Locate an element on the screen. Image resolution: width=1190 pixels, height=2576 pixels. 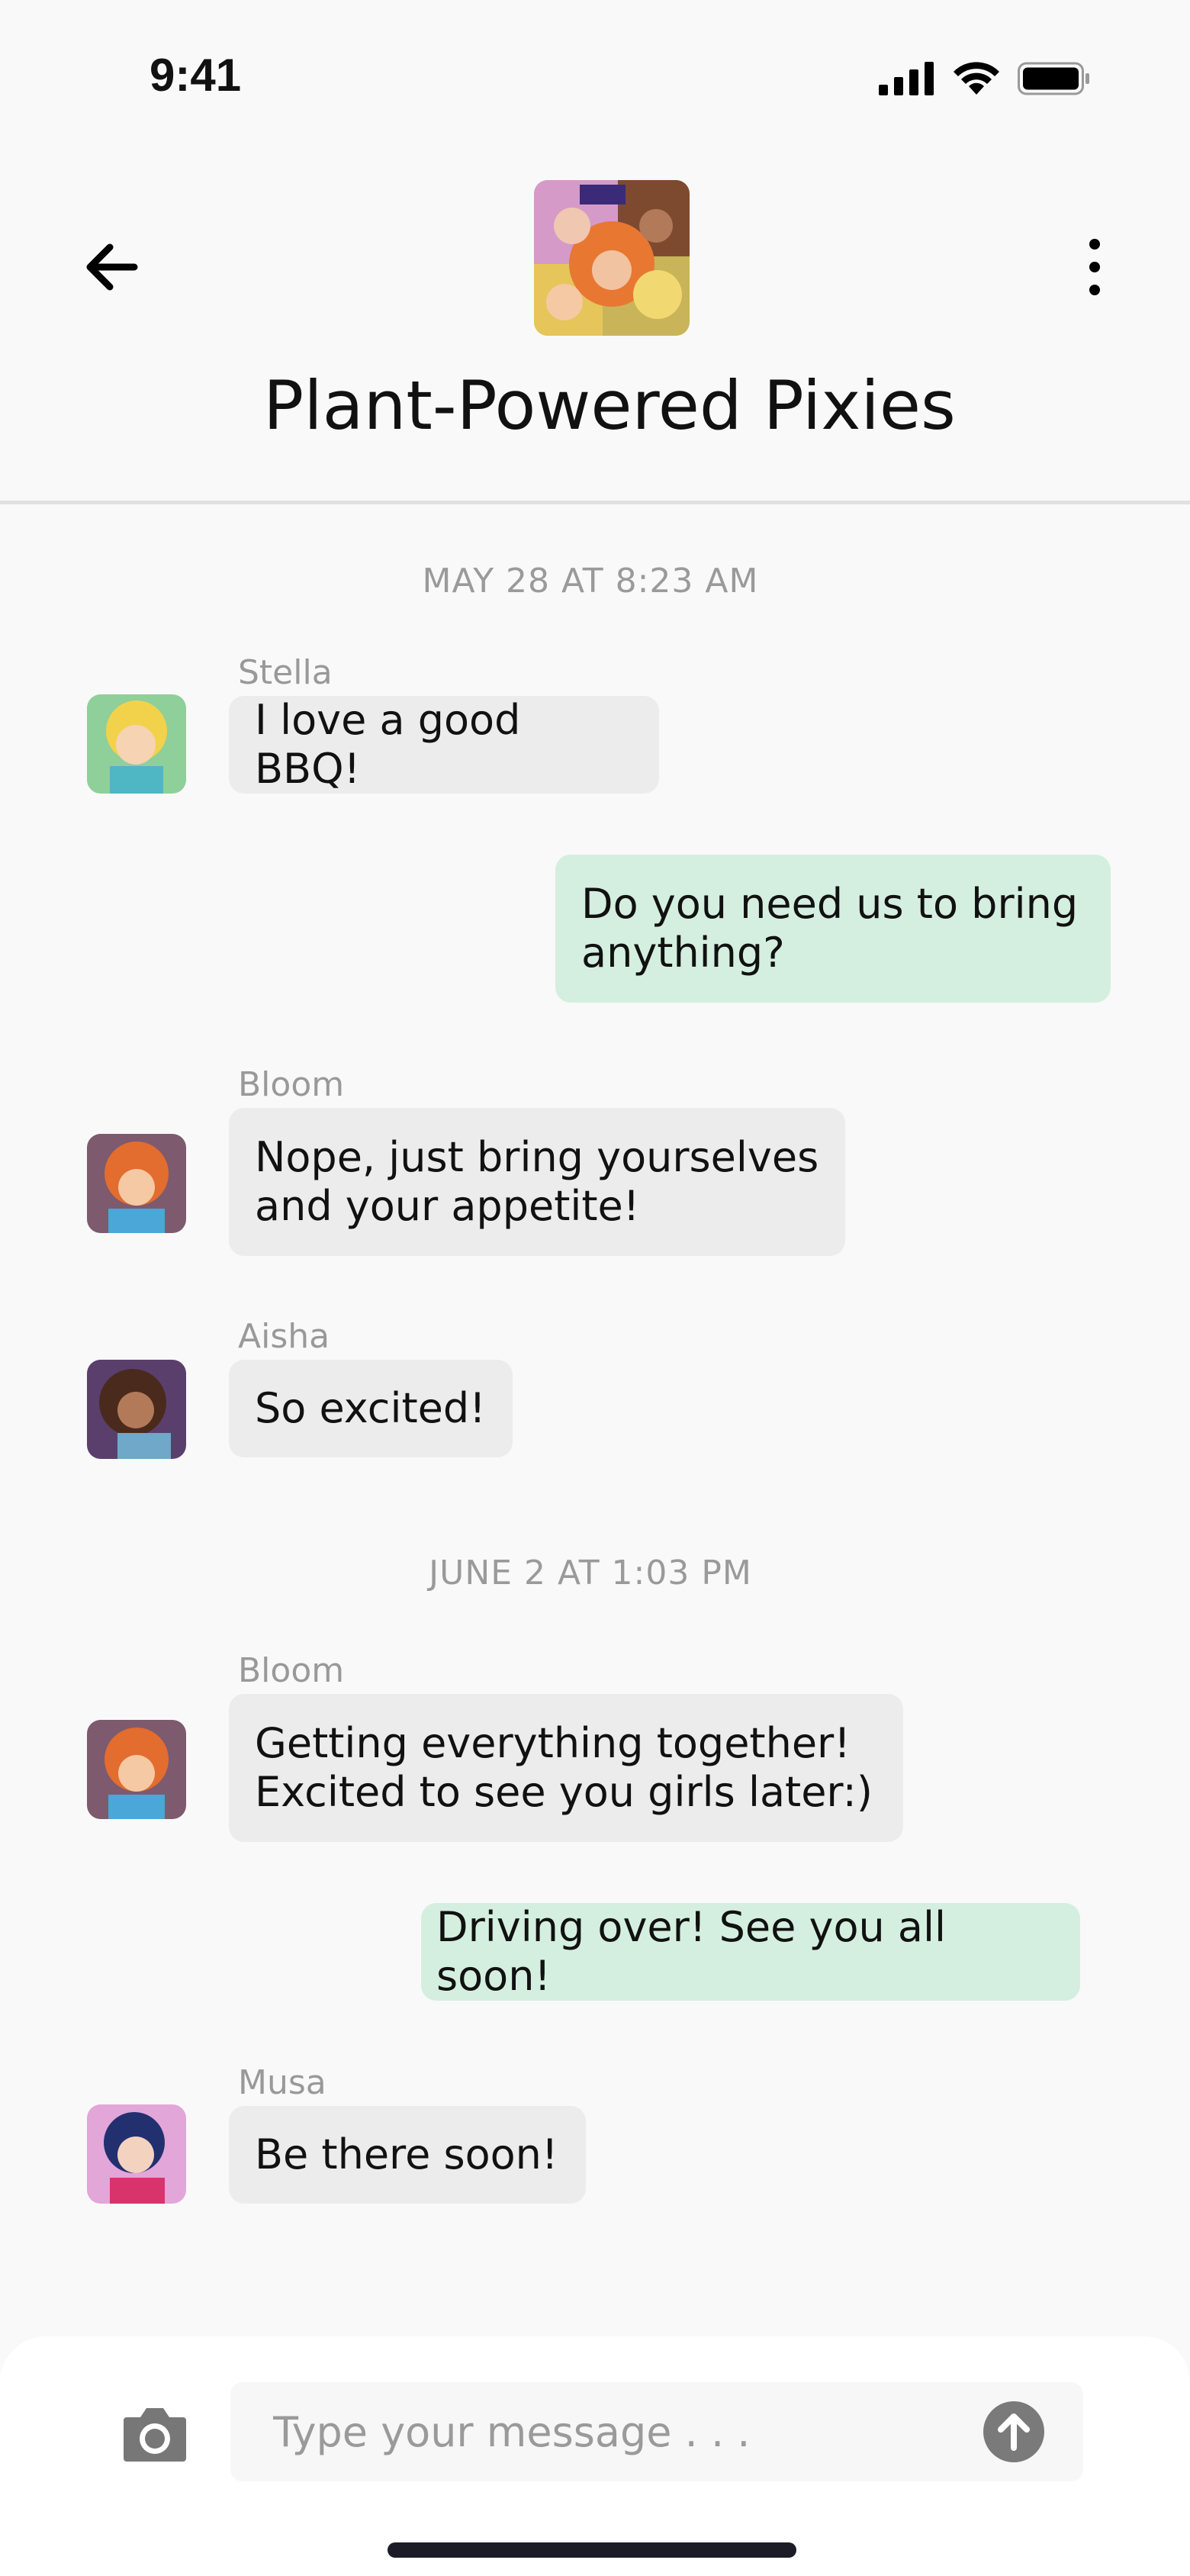
arrow-left-icon is located at coordinates (112, 267).